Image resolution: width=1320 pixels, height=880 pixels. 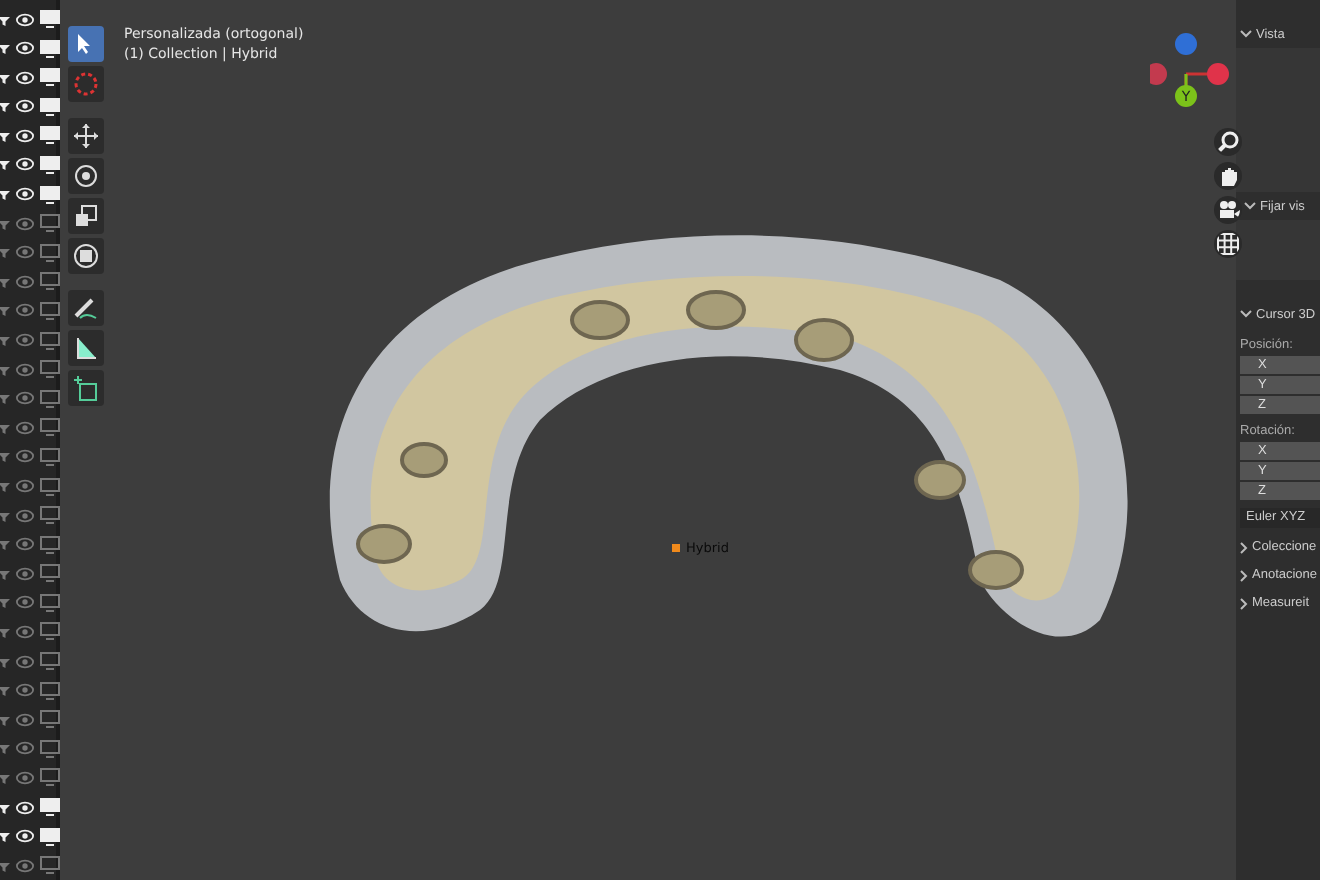 I want to click on pencil-icon, so click(x=86, y=308).